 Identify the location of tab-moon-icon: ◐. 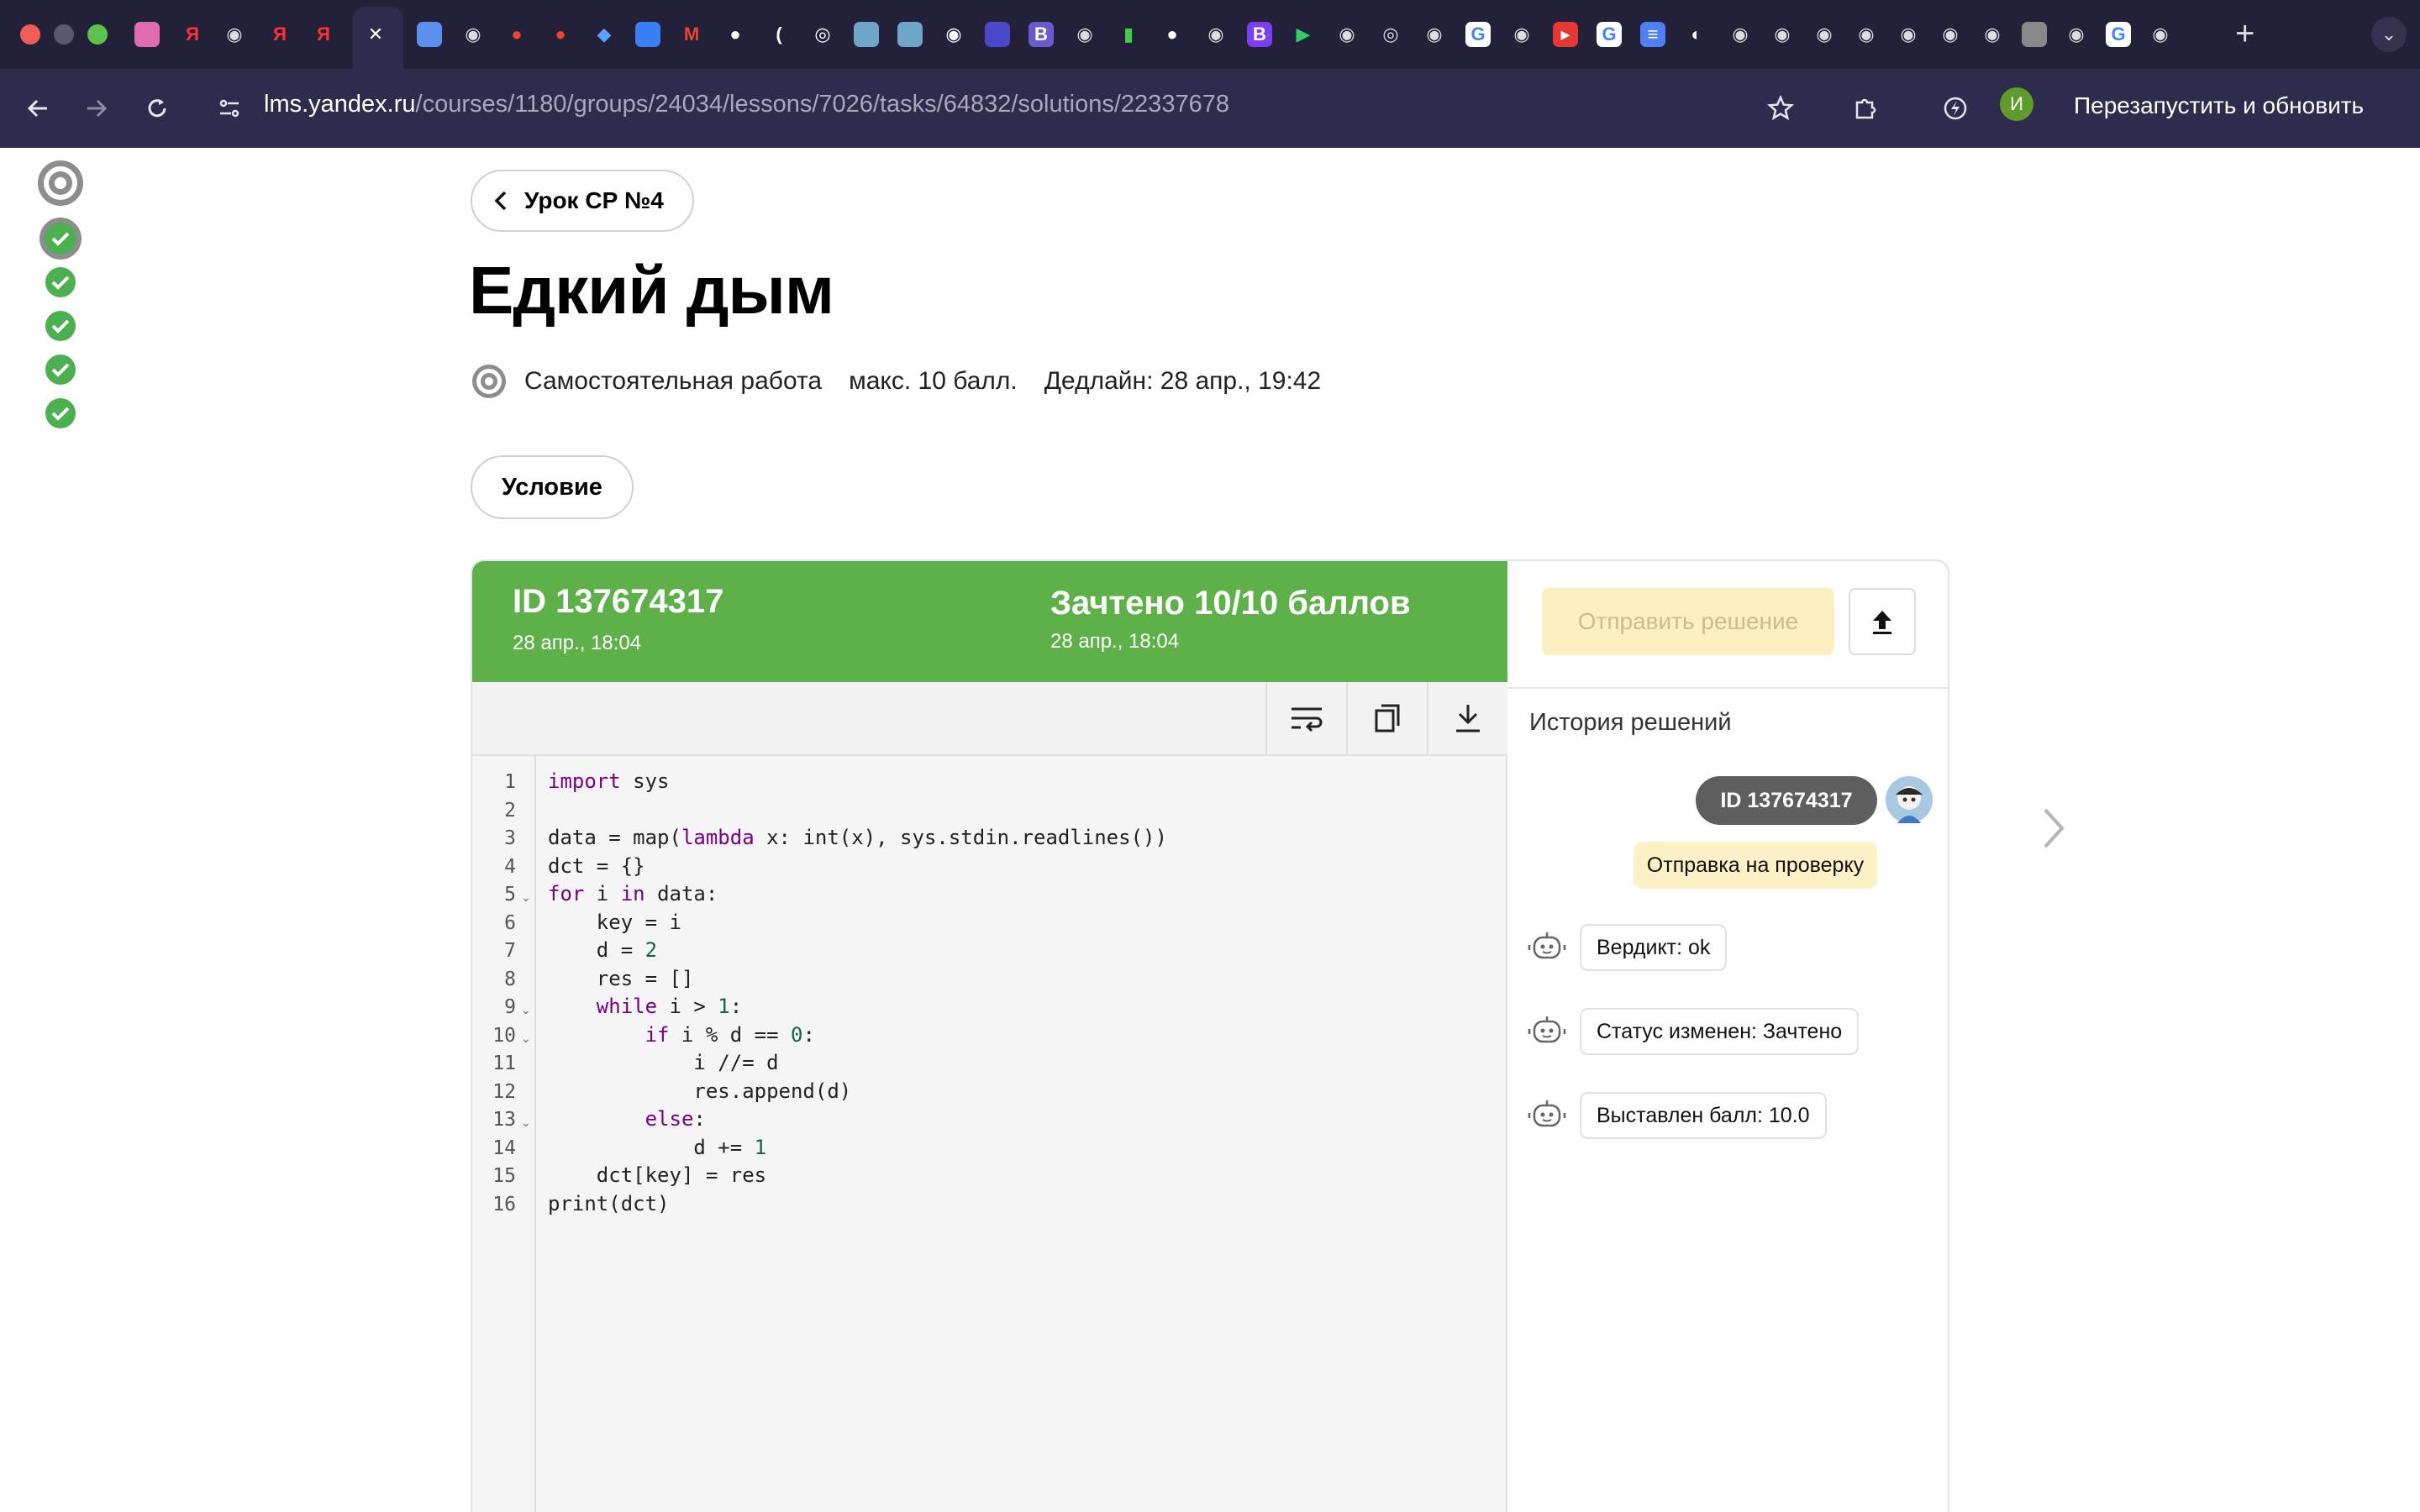
(1696, 34).